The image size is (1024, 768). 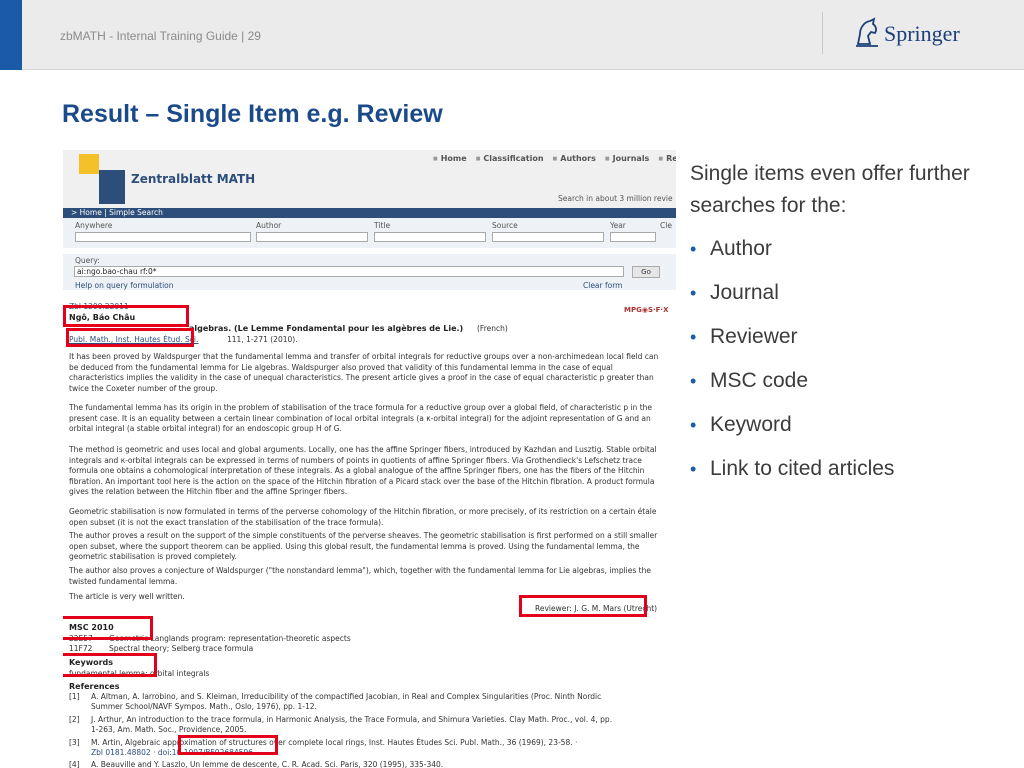 What do you see at coordinates (74, 742) in the screenshot?
I see `ref-num-3: [3]` at bounding box center [74, 742].